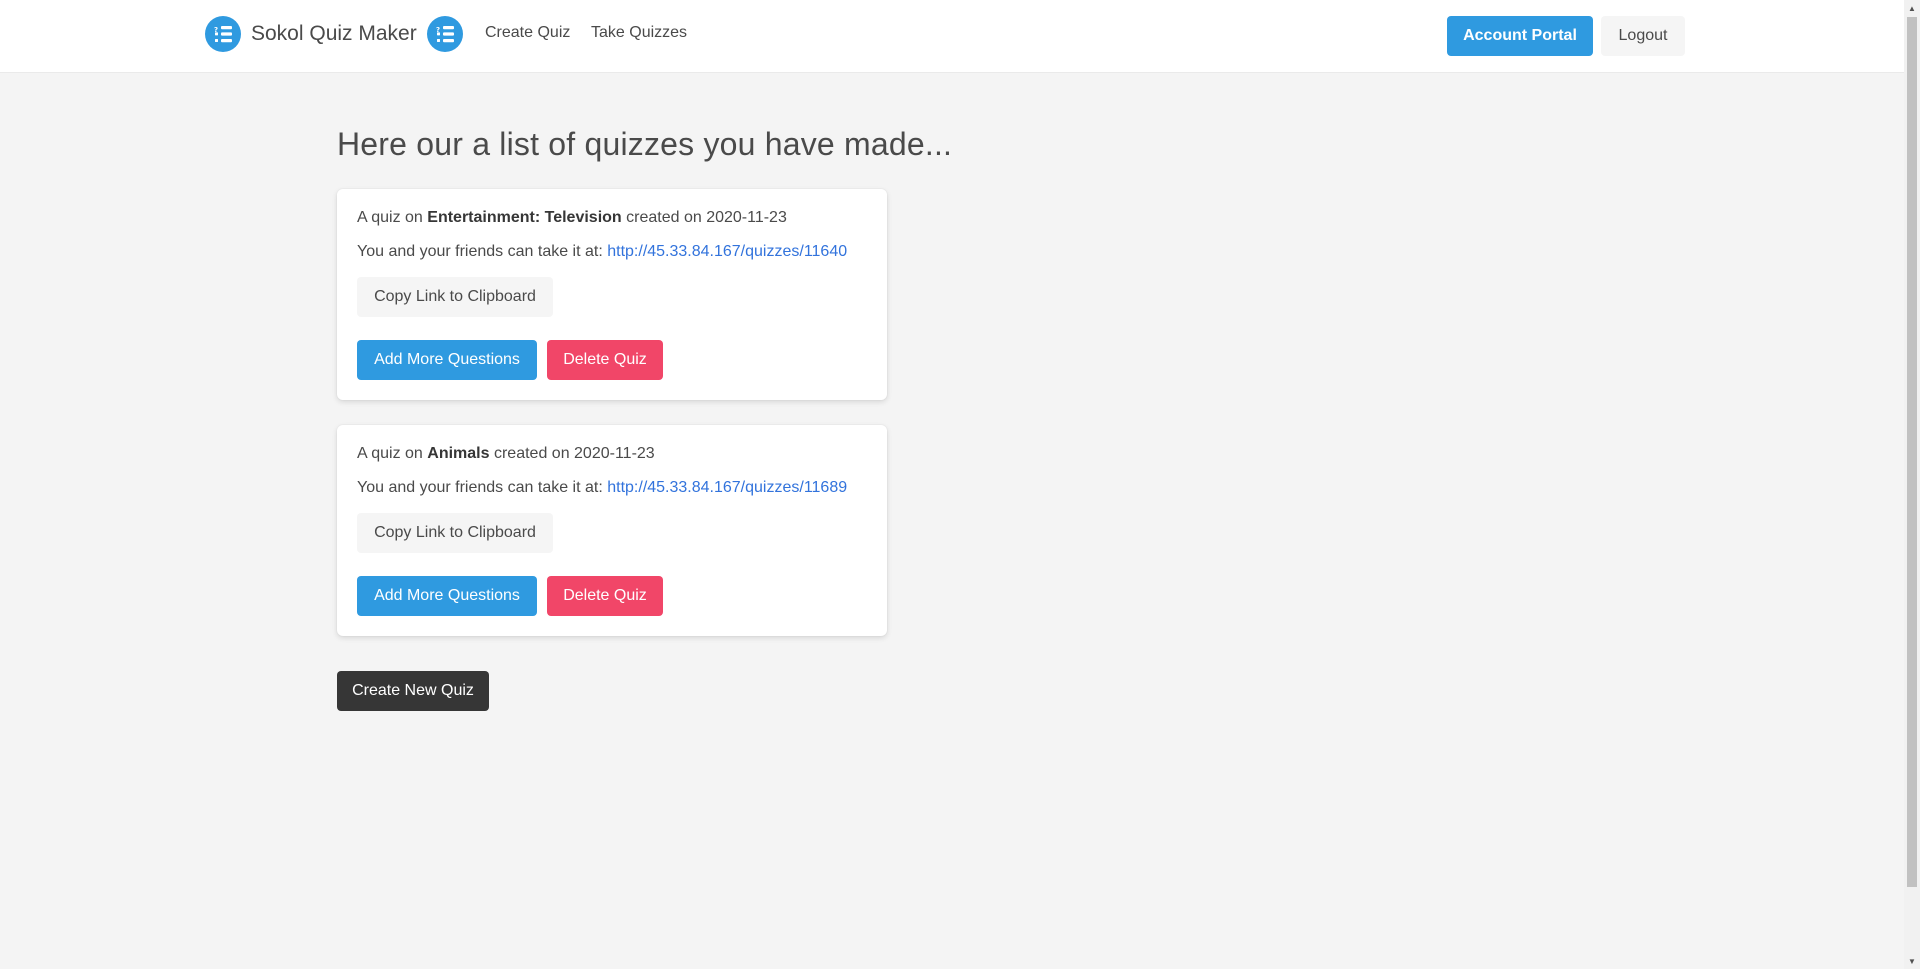  What do you see at coordinates (639, 33) in the screenshot?
I see `nav-take-quizzes: Take Quizzes` at bounding box center [639, 33].